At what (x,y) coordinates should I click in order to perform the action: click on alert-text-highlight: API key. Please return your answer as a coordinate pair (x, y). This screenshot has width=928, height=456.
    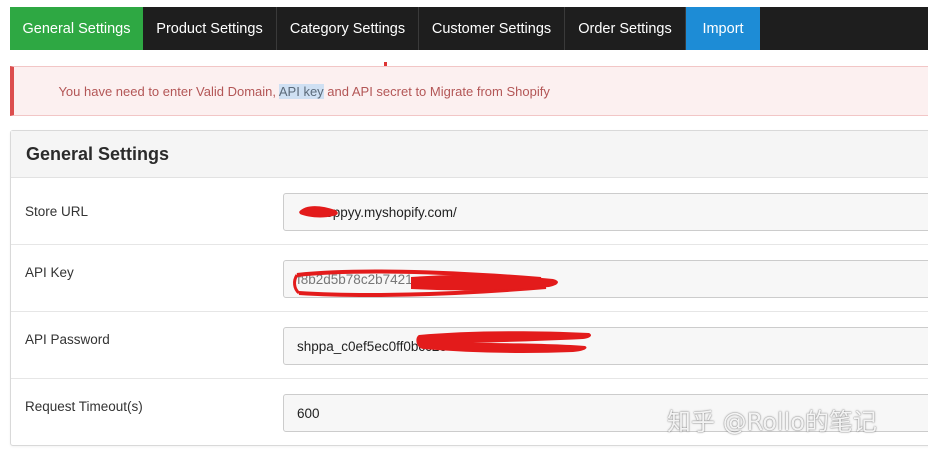
    Looking at the image, I should click on (301, 91).